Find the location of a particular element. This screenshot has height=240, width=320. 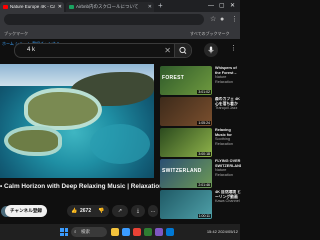

app-icon is located at coordinates (159, 232).